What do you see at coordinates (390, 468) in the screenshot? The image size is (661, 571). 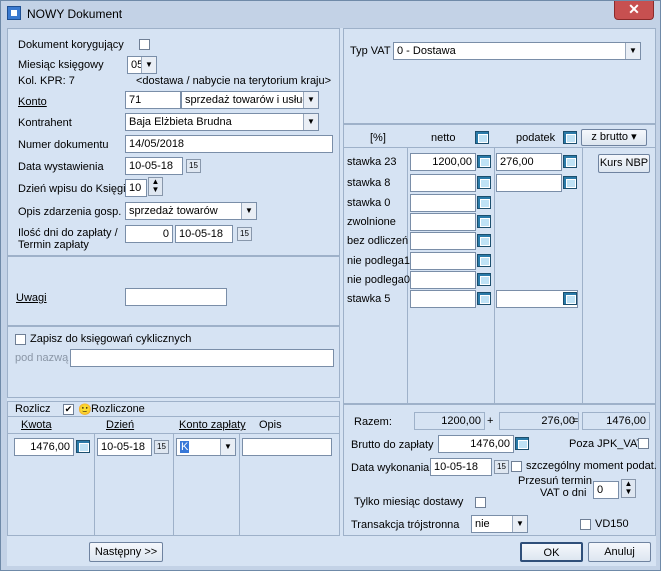 I see `data-wyk-label: Data wykonania` at bounding box center [390, 468].